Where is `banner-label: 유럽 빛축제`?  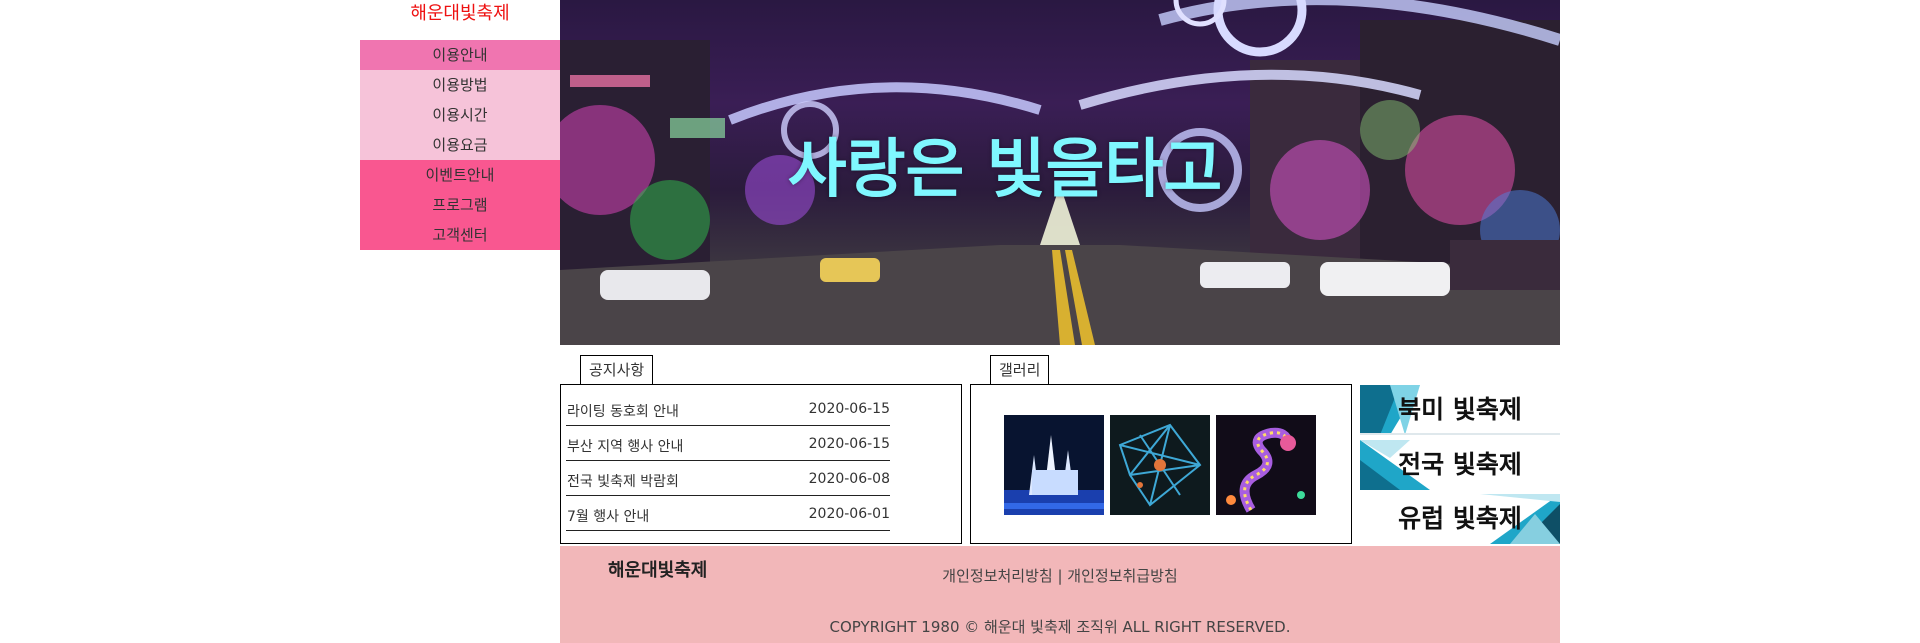
banner-label: 유럽 빛축제 is located at coordinates (1460, 518).